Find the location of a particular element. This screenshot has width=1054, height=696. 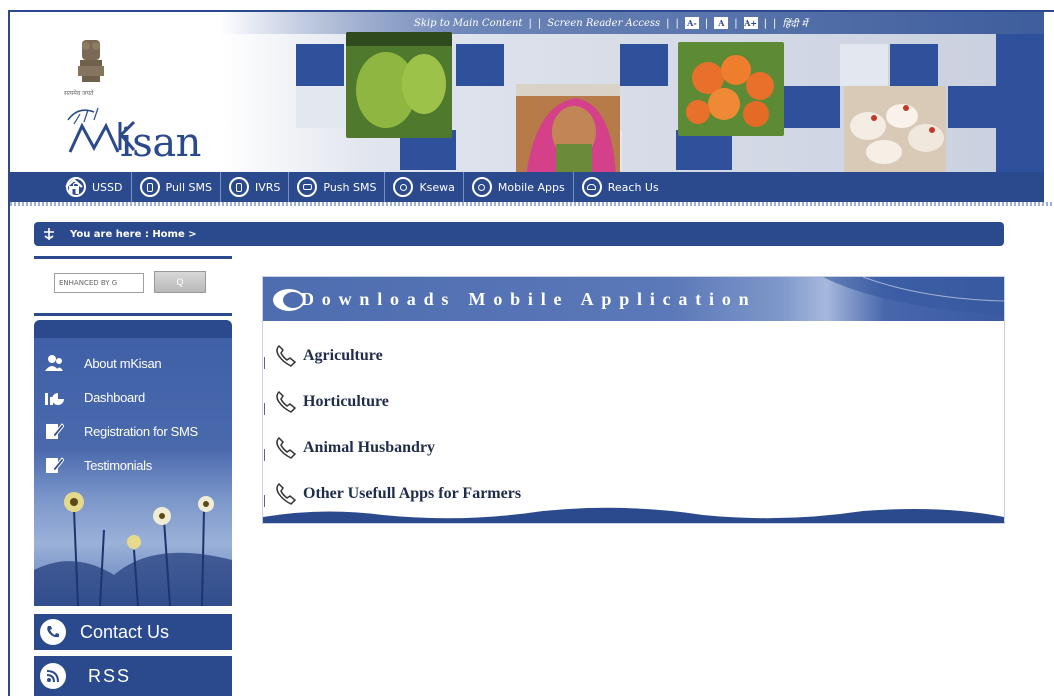

nav-item-reach-us: Reach Us is located at coordinates (619, 187).